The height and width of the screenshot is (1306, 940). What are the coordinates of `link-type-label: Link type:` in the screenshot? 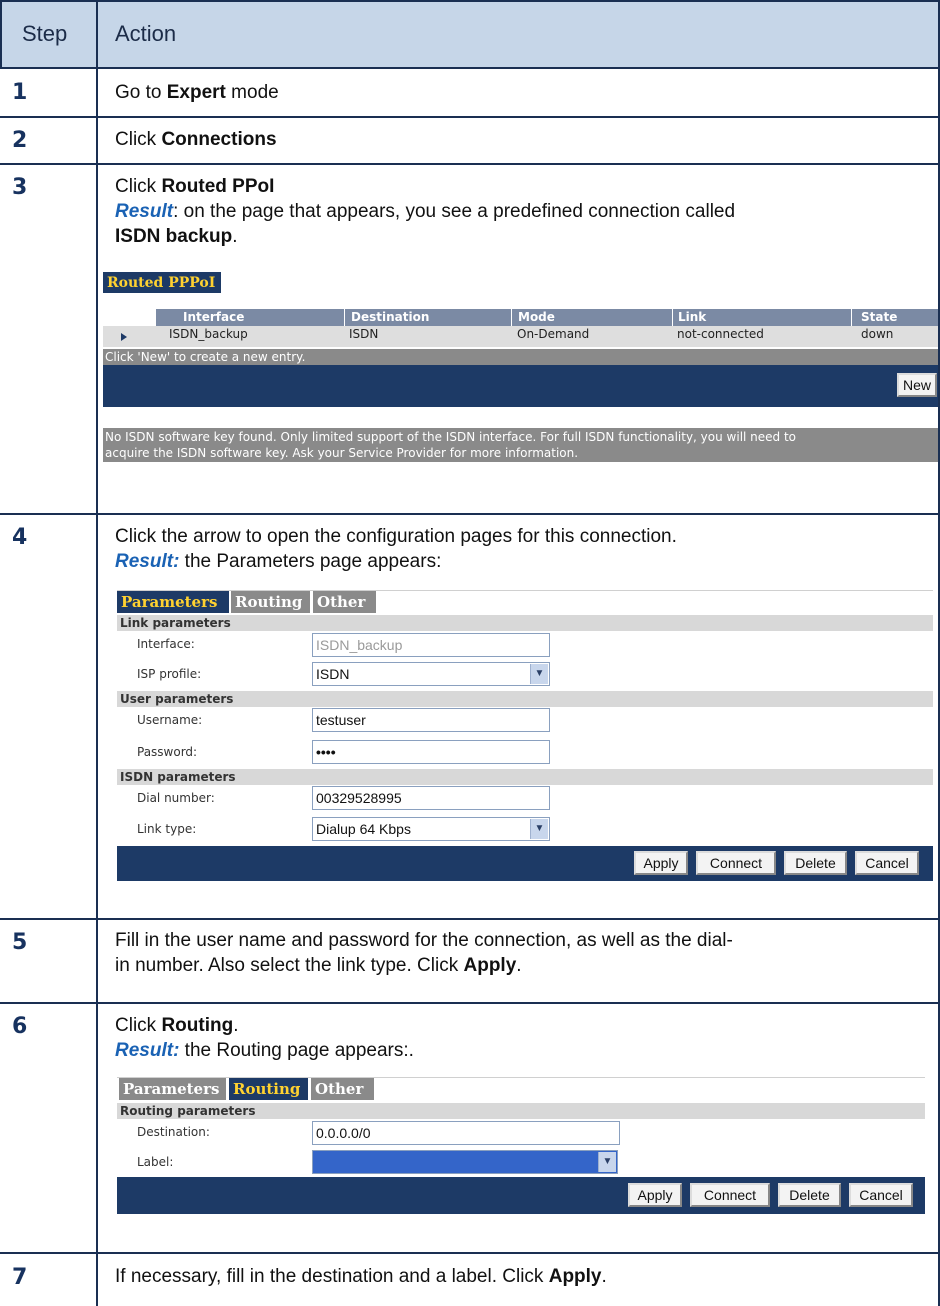 It's located at (167, 829).